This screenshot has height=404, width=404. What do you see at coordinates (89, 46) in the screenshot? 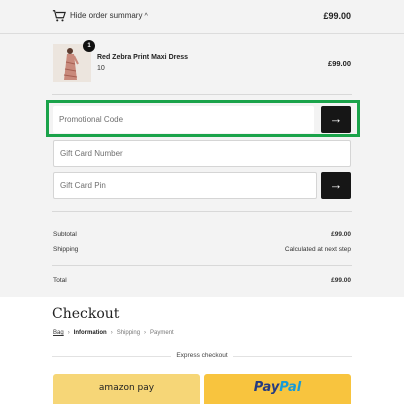
I see `quantity-badge: 1` at bounding box center [89, 46].